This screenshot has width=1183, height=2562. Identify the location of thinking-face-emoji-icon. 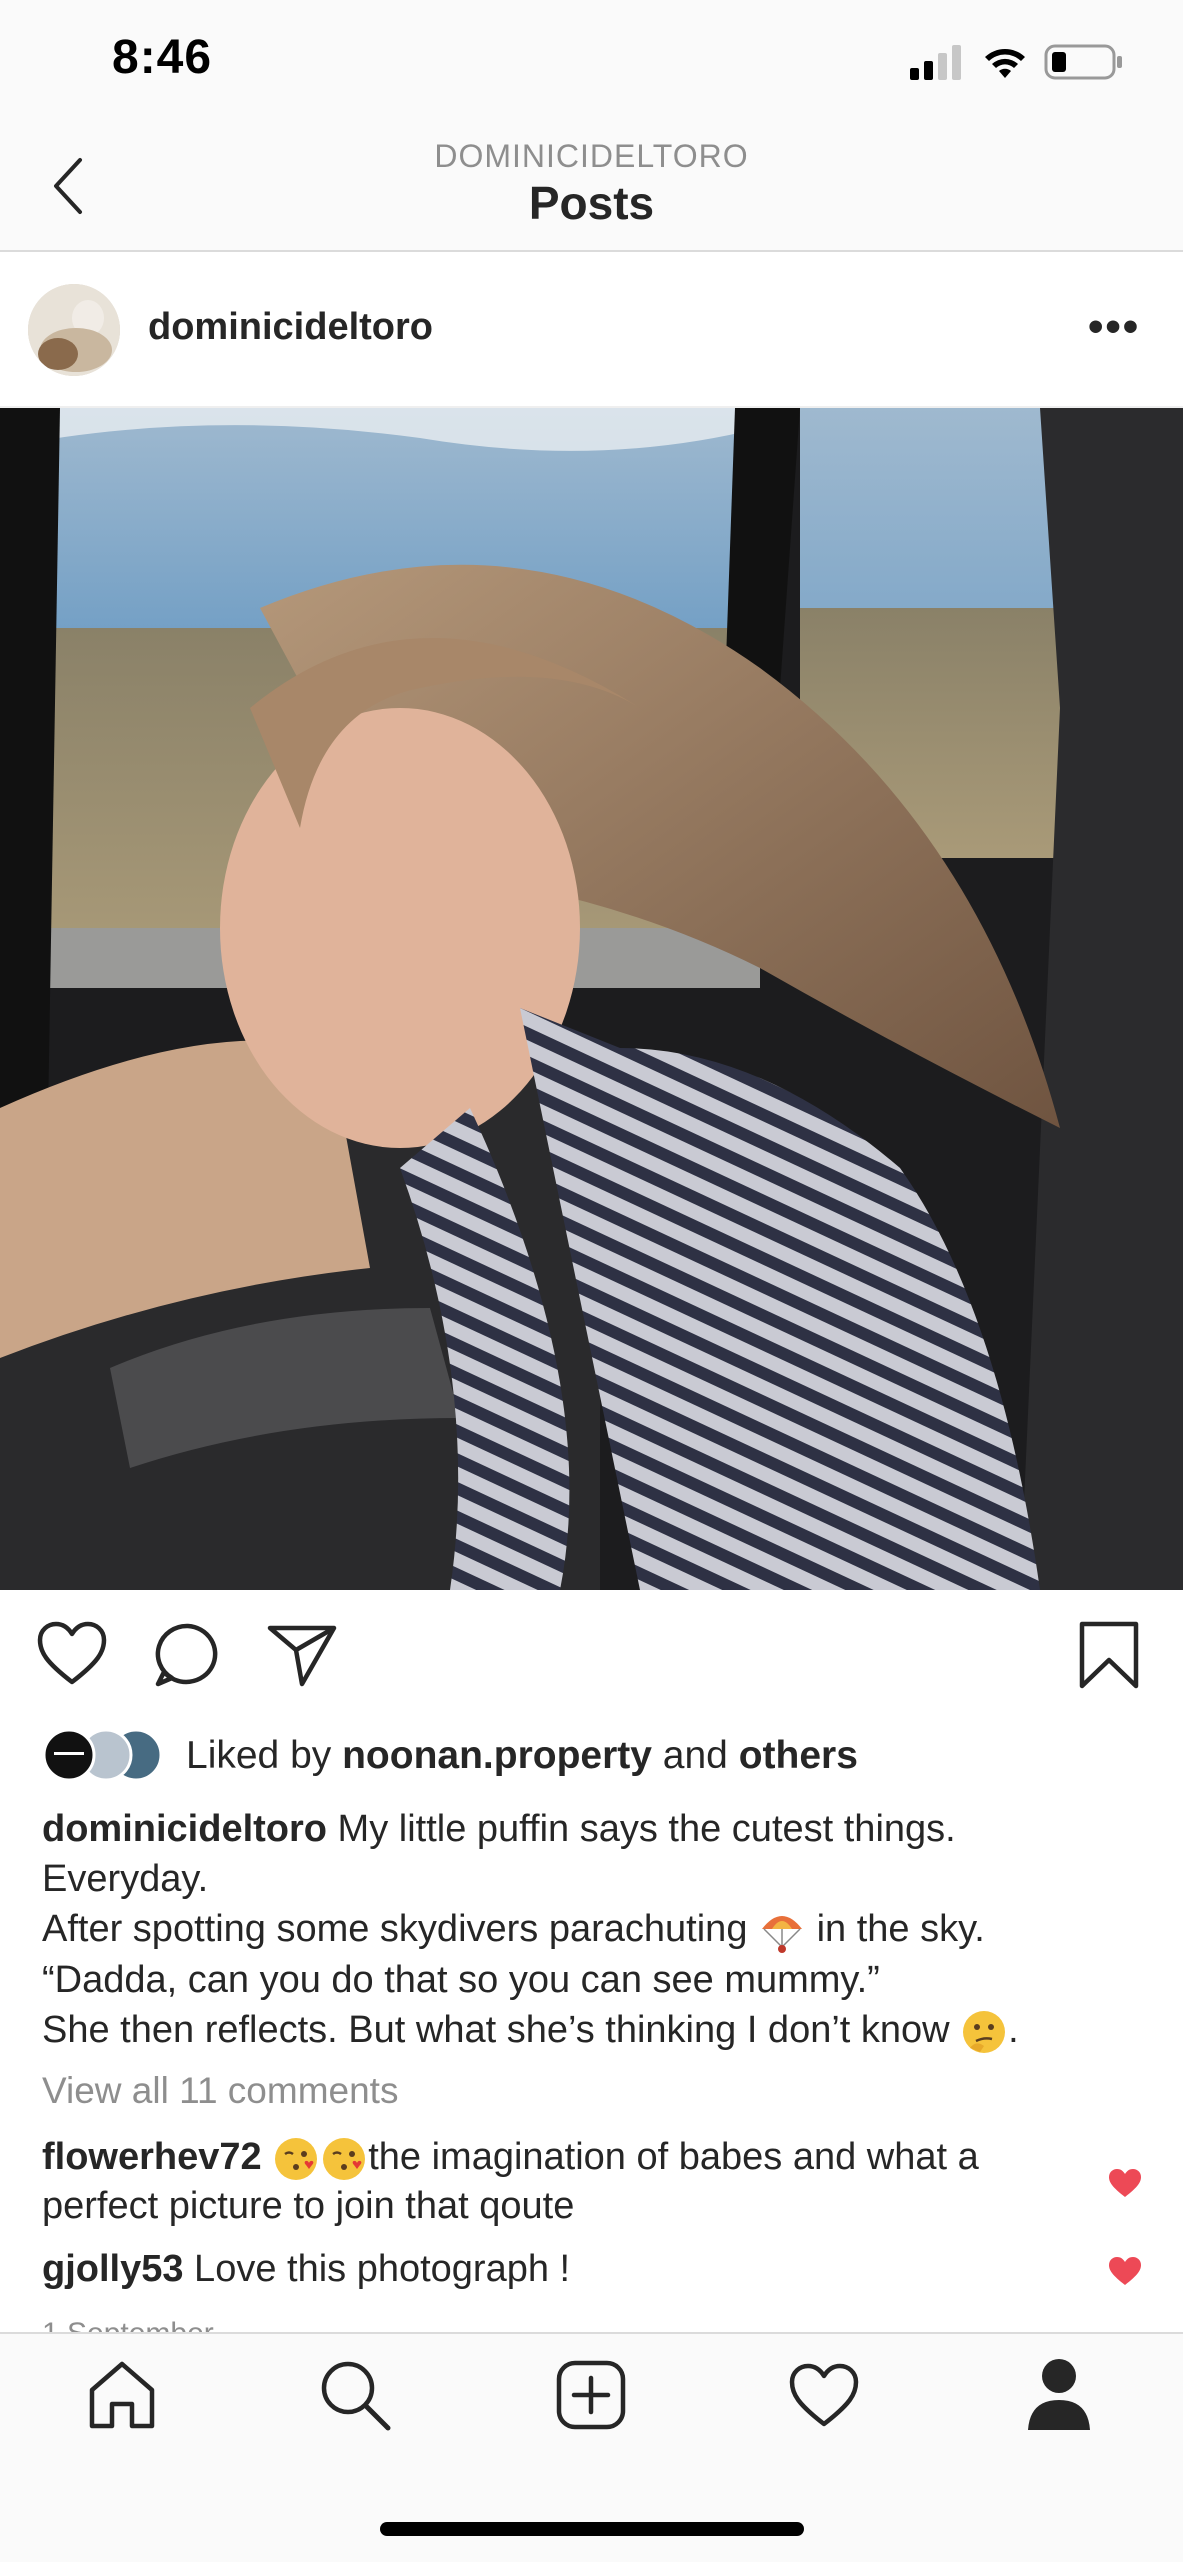
(984, 2031).